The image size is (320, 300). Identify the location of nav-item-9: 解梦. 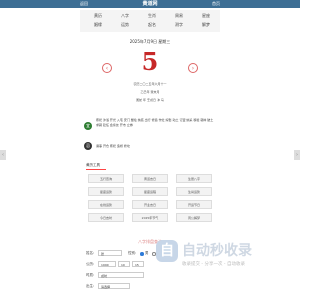
(206, 25).